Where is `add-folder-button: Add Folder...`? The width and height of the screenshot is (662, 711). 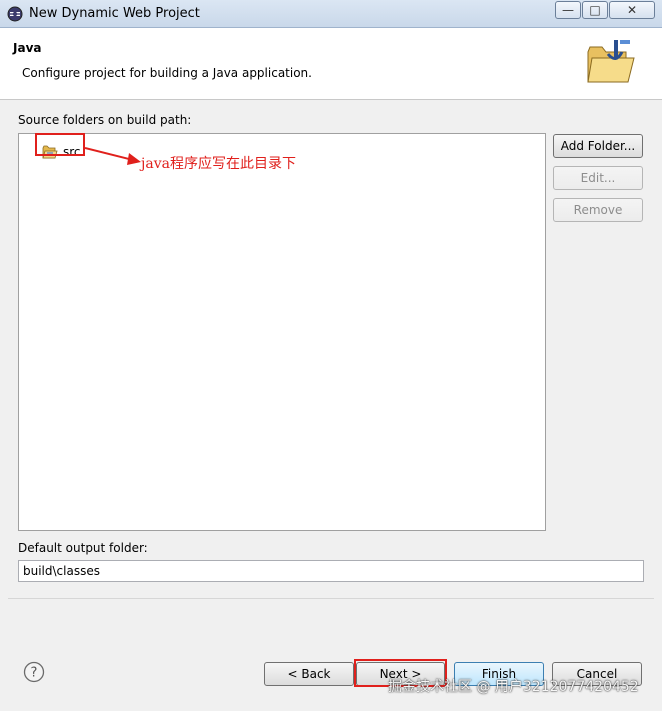 add-folder-button: Add Folder... is located at coordinates (598, 146).